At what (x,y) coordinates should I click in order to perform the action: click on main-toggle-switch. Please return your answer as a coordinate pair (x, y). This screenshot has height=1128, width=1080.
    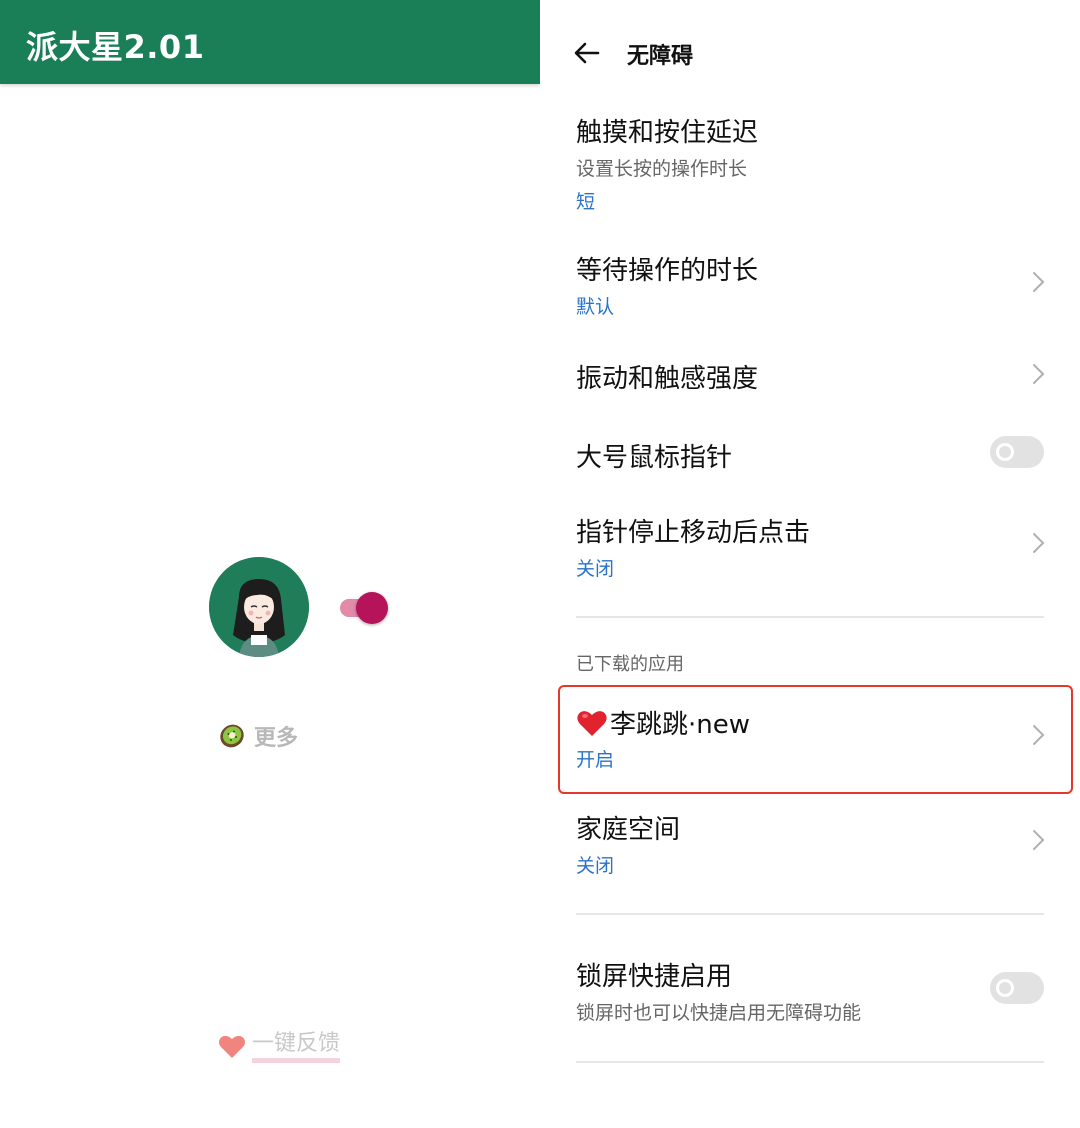
    Looking at the image, I should click on (364, 608).